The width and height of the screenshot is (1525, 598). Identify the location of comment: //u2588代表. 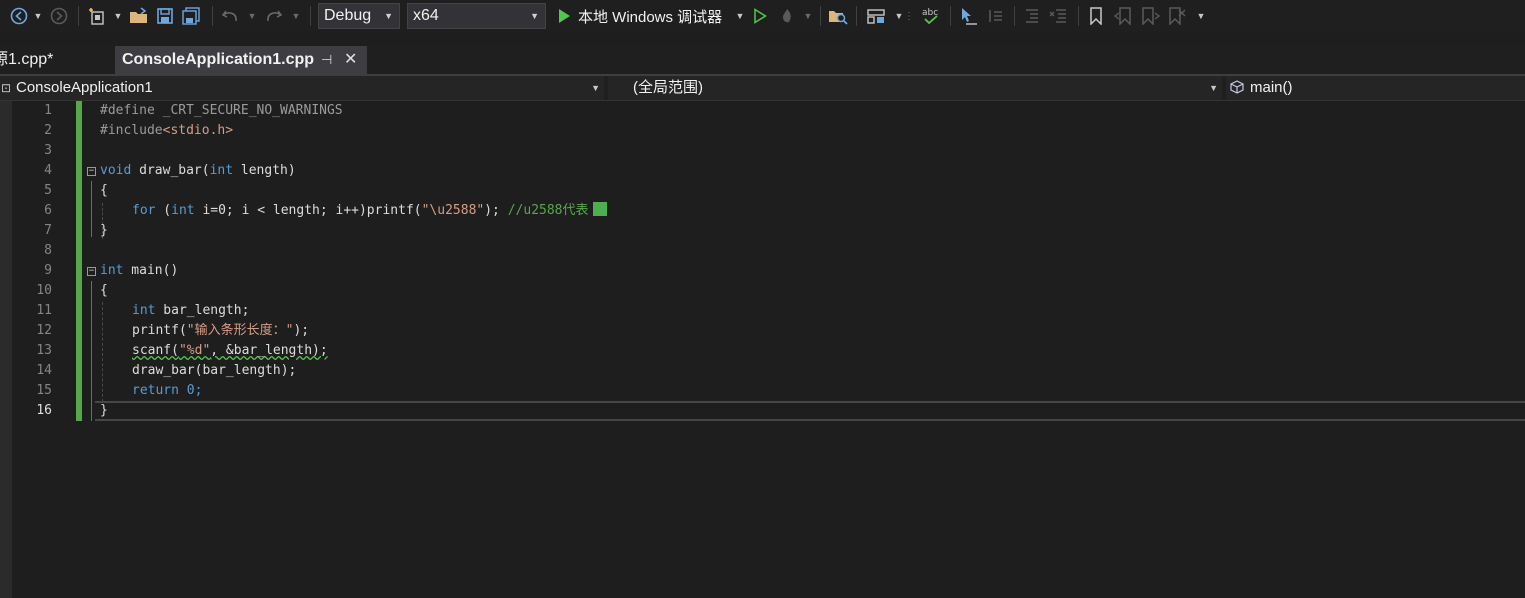
(548, 210).